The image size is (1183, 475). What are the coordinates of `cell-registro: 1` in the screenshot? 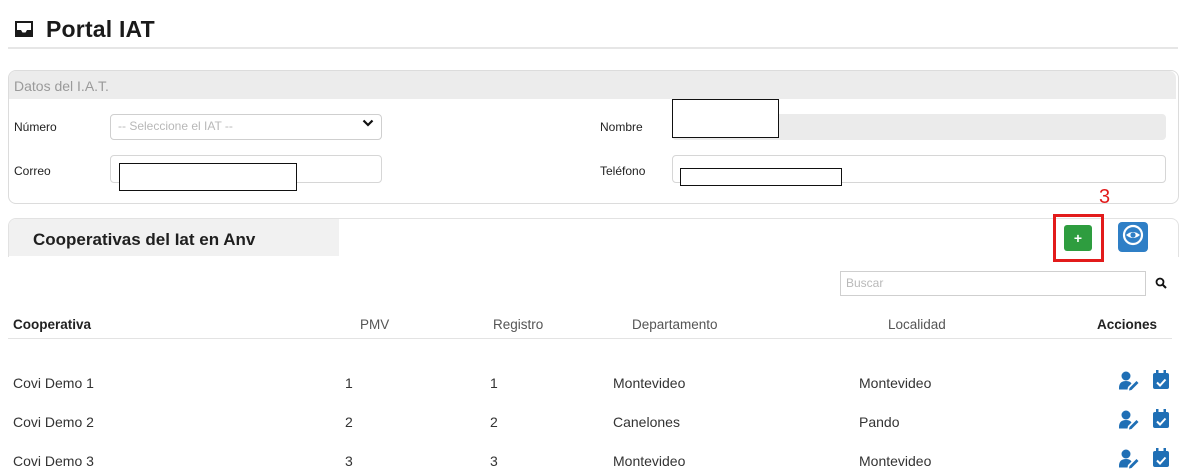 It's located at (494, 383).